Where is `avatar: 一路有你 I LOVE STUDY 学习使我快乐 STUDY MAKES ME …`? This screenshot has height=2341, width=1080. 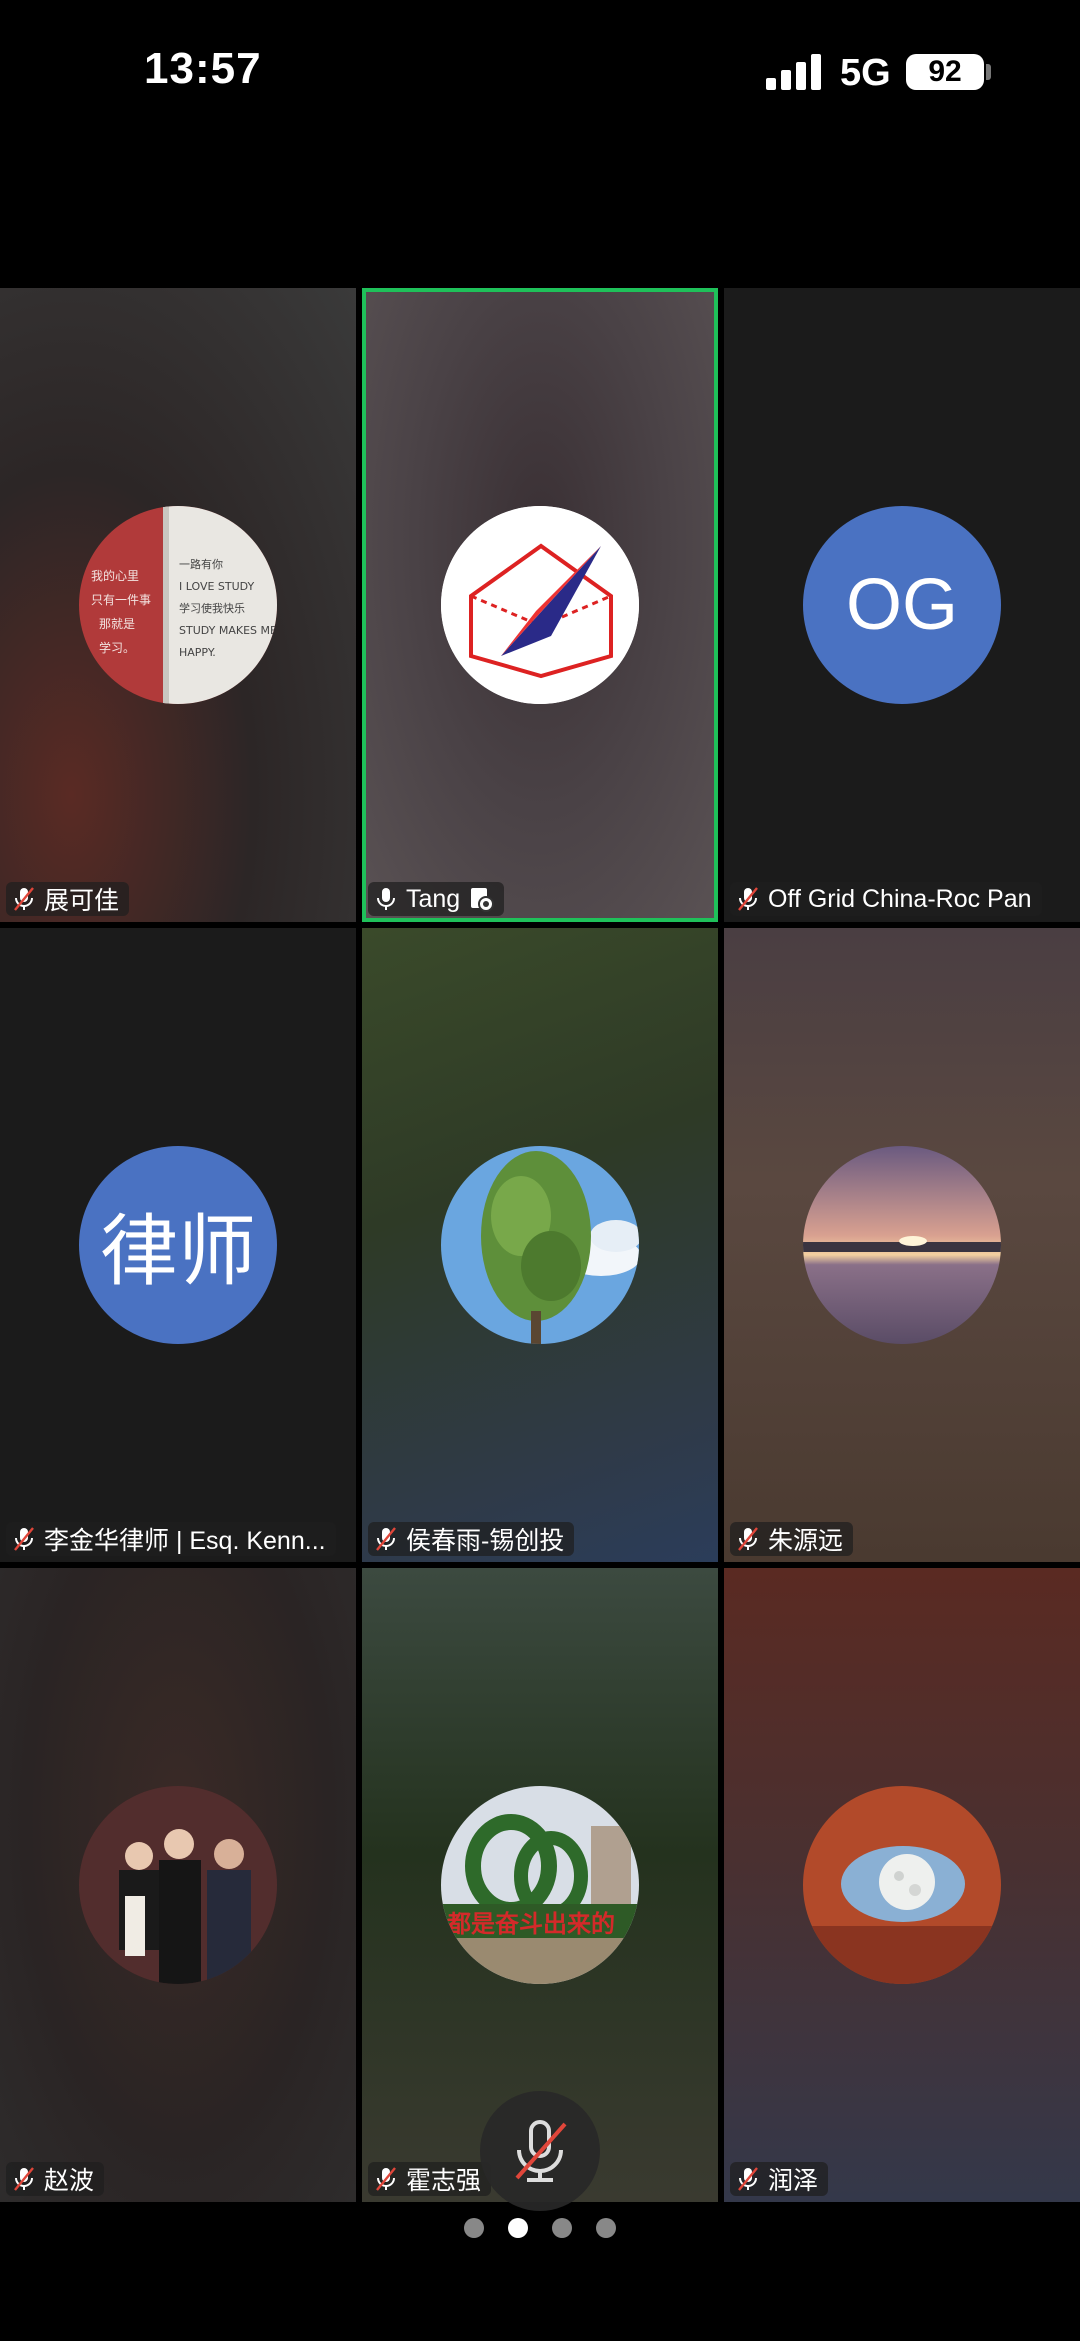 avatar: 一路有你 I LOVE STUDY 学习使我快乐 STUDY MAKES ME … is located at coordinates (178, 605).